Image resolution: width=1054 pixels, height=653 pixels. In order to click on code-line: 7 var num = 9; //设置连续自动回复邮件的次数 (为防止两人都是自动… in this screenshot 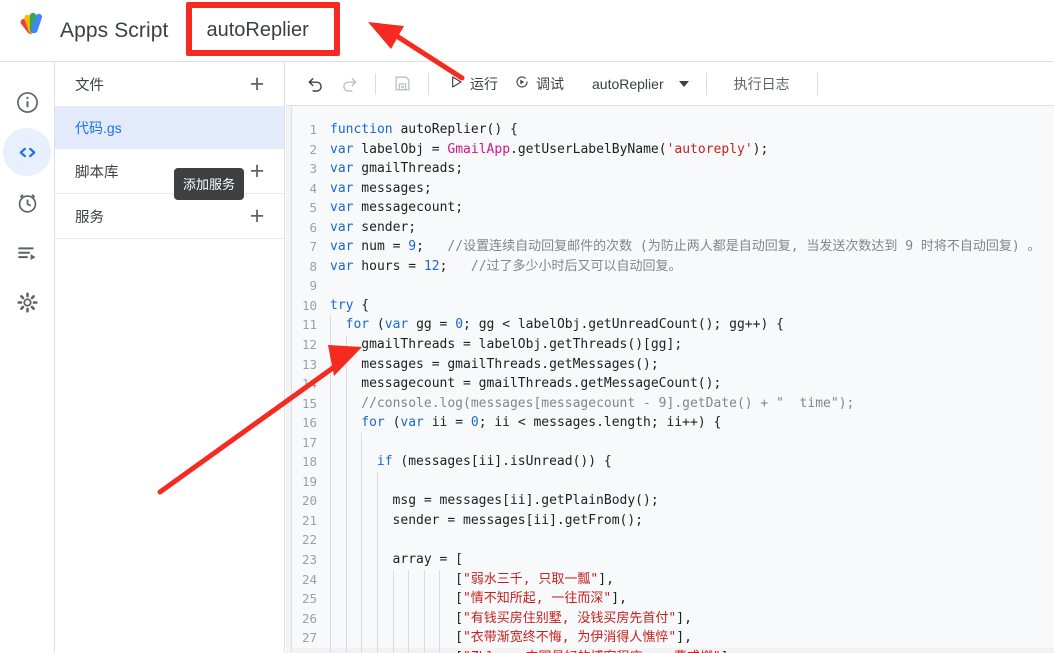, I will do `click(673, 247)`.